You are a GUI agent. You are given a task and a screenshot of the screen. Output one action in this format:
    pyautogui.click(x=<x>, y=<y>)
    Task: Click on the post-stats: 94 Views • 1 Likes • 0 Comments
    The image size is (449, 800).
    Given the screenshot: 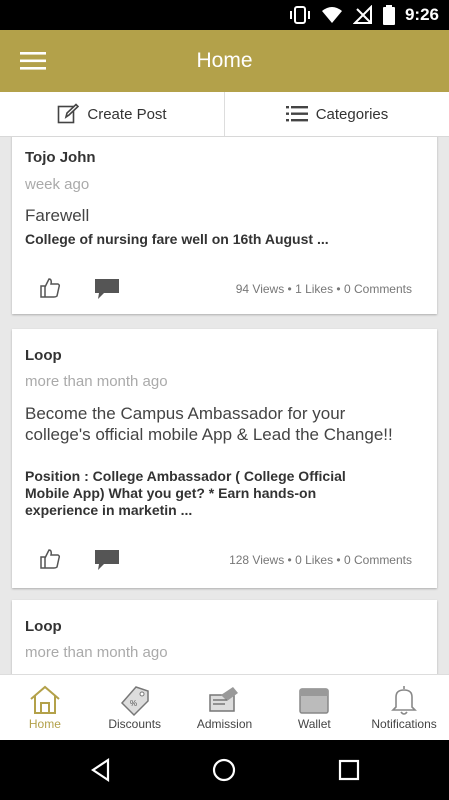 What is the action you would take?
    pyautogui.click(x=323, y=289)
    